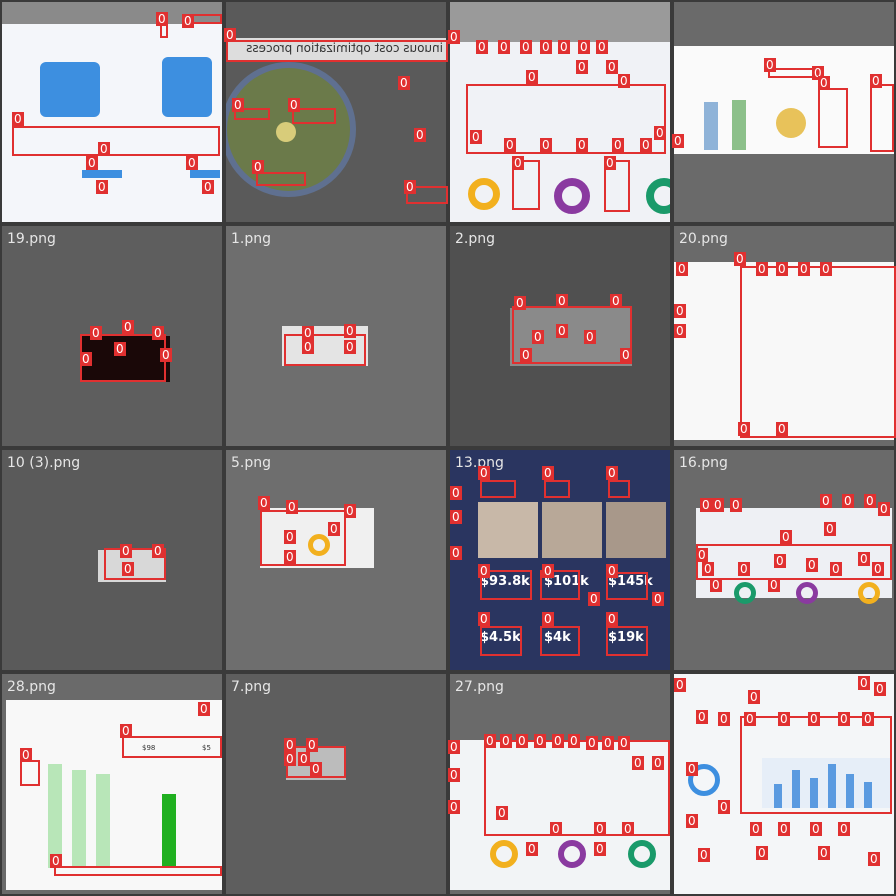  I want to click on tile-filename: 20.png, so click(703, 239).